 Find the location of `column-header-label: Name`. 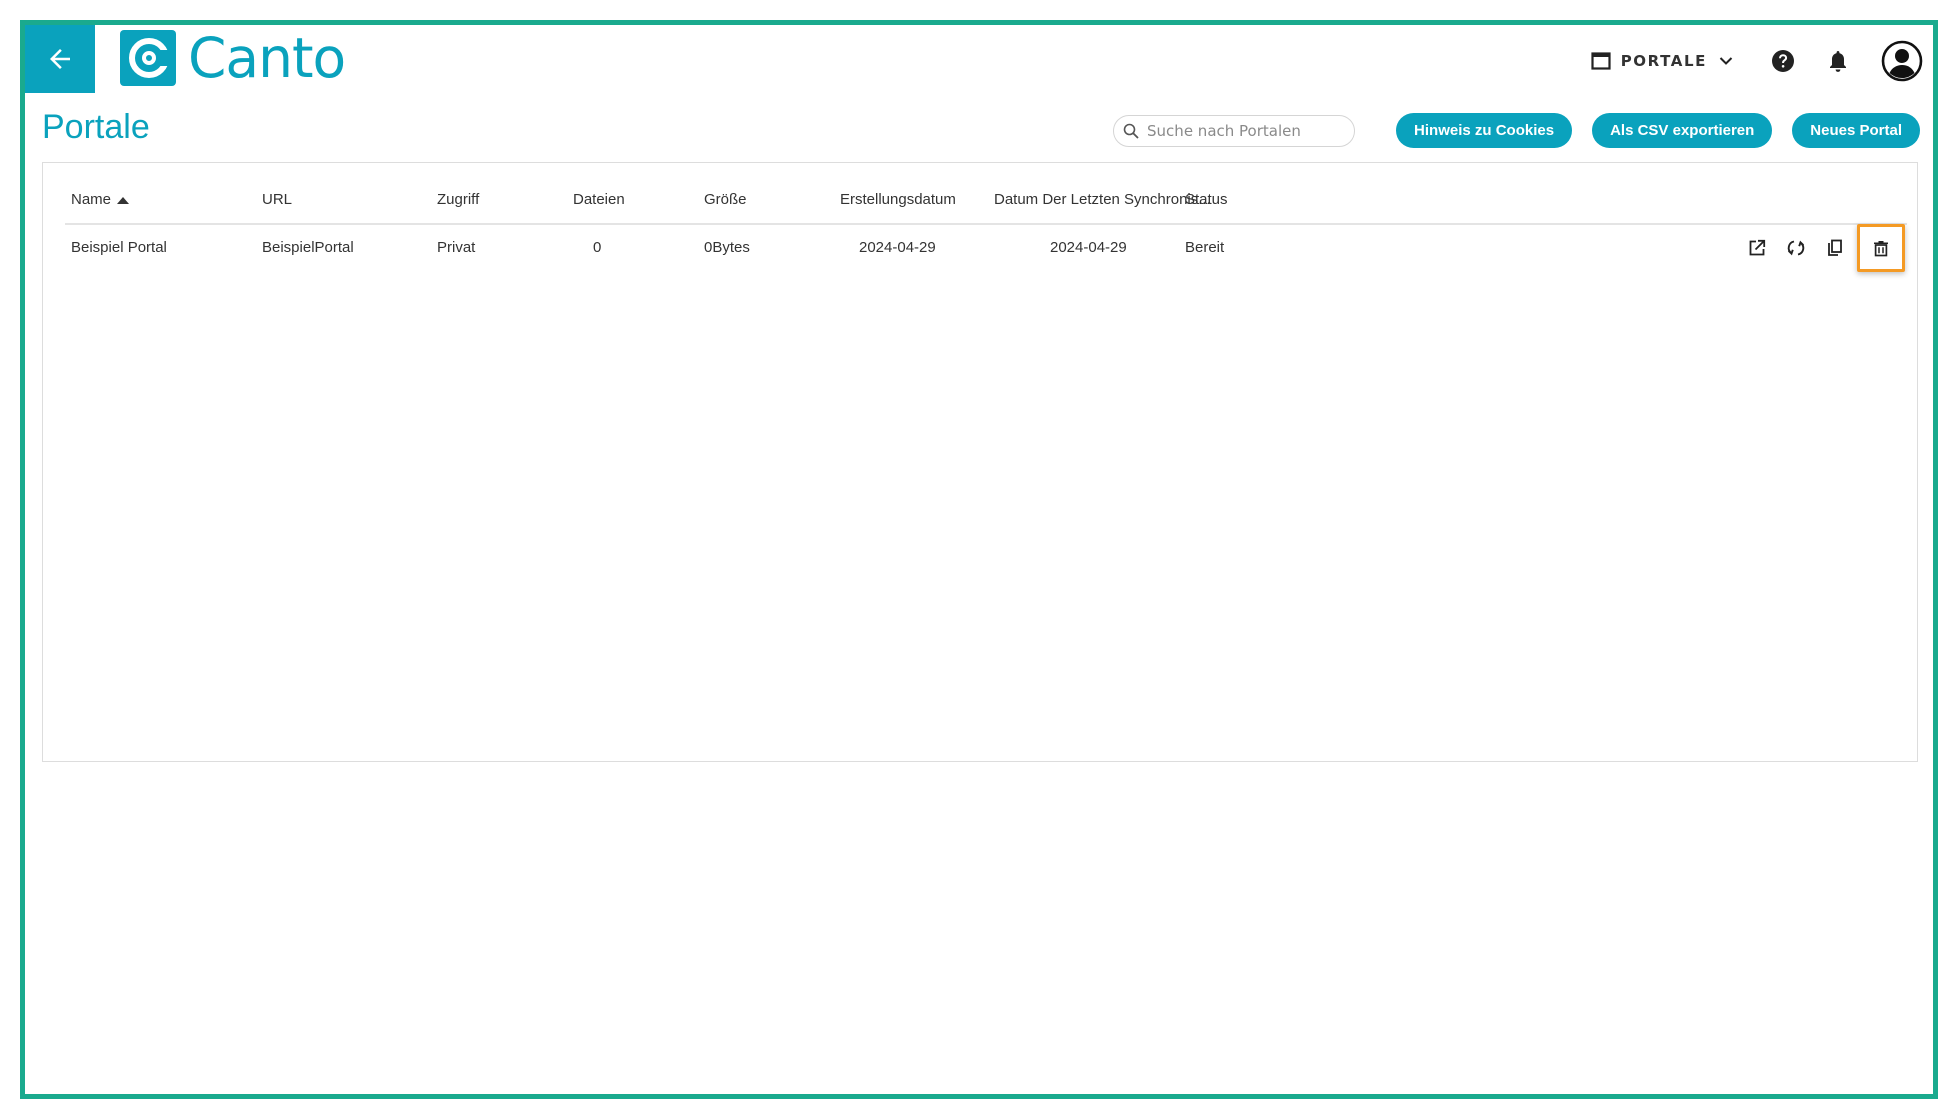

column-header-label: Name is located at coordinates (91, 199).